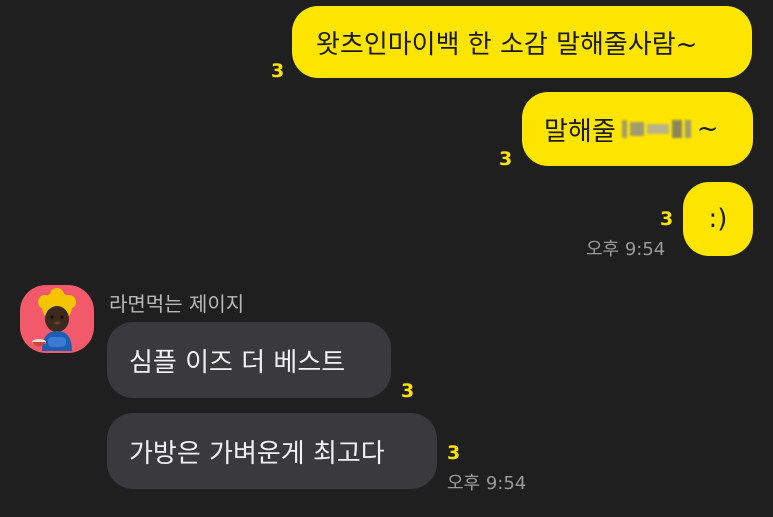  I want to click on sent-message-bubble: :), so click(718, 219).